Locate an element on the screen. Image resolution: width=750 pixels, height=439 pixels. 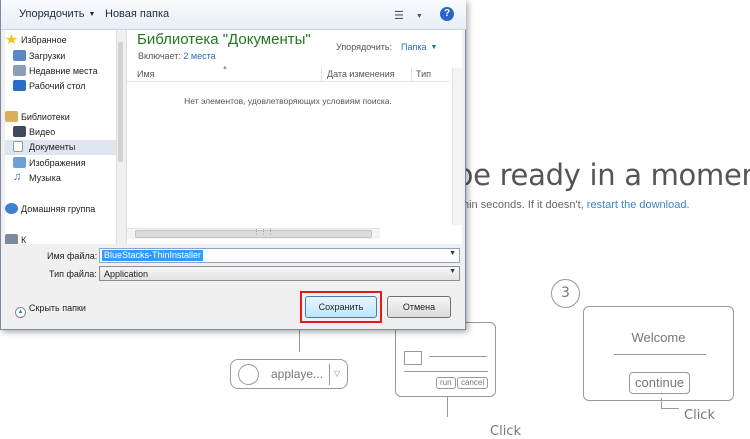
music-icon: ♫ is located at coordinates (17, 177).